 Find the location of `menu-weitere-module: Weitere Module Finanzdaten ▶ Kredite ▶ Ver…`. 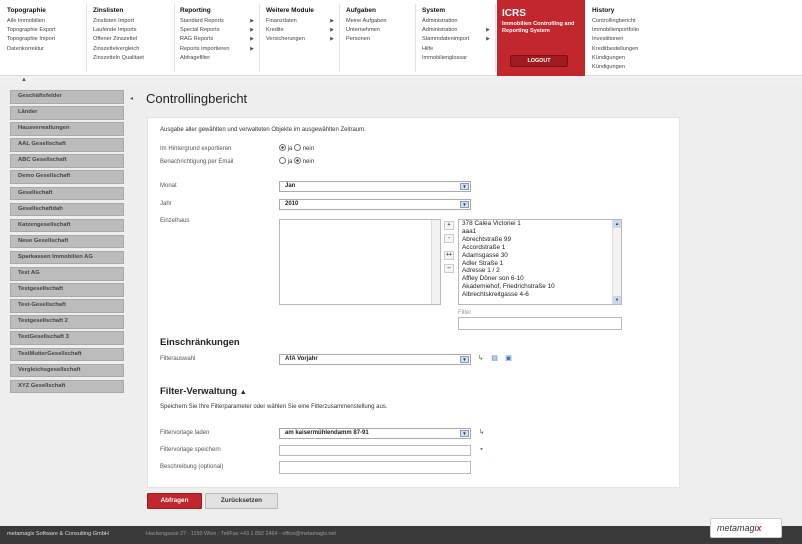

menu-weitere-module: Weitere Module Finanzdaten ▶ Kredite ▶ Ver… is located at coordinates (301, 38).